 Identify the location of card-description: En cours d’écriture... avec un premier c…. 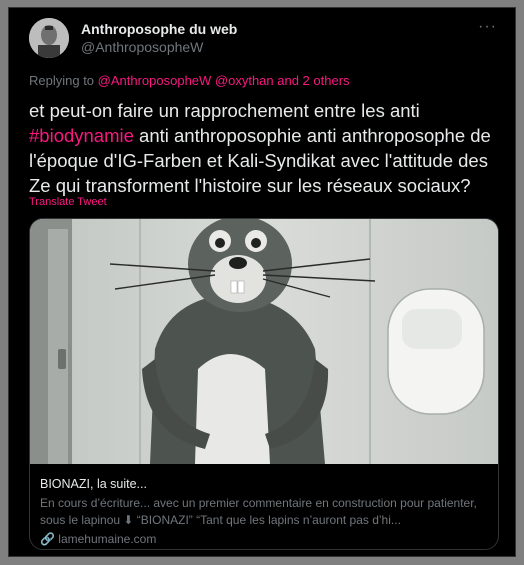
(258, 511).